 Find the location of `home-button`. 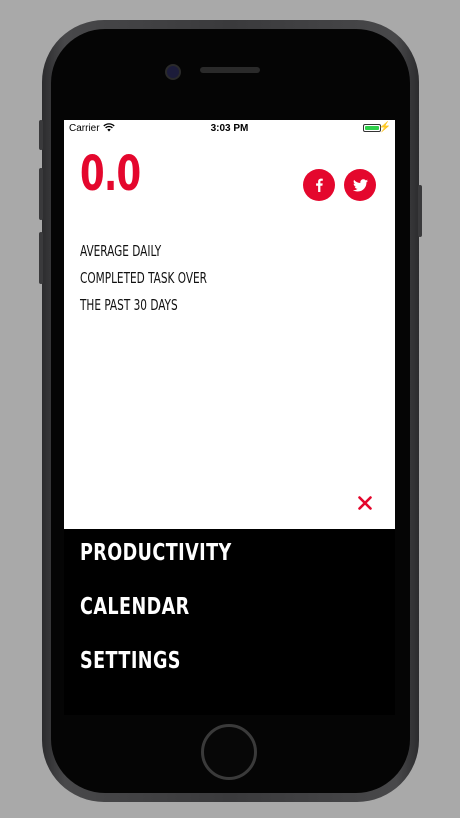

home-button is located at coordinates (229, 752).